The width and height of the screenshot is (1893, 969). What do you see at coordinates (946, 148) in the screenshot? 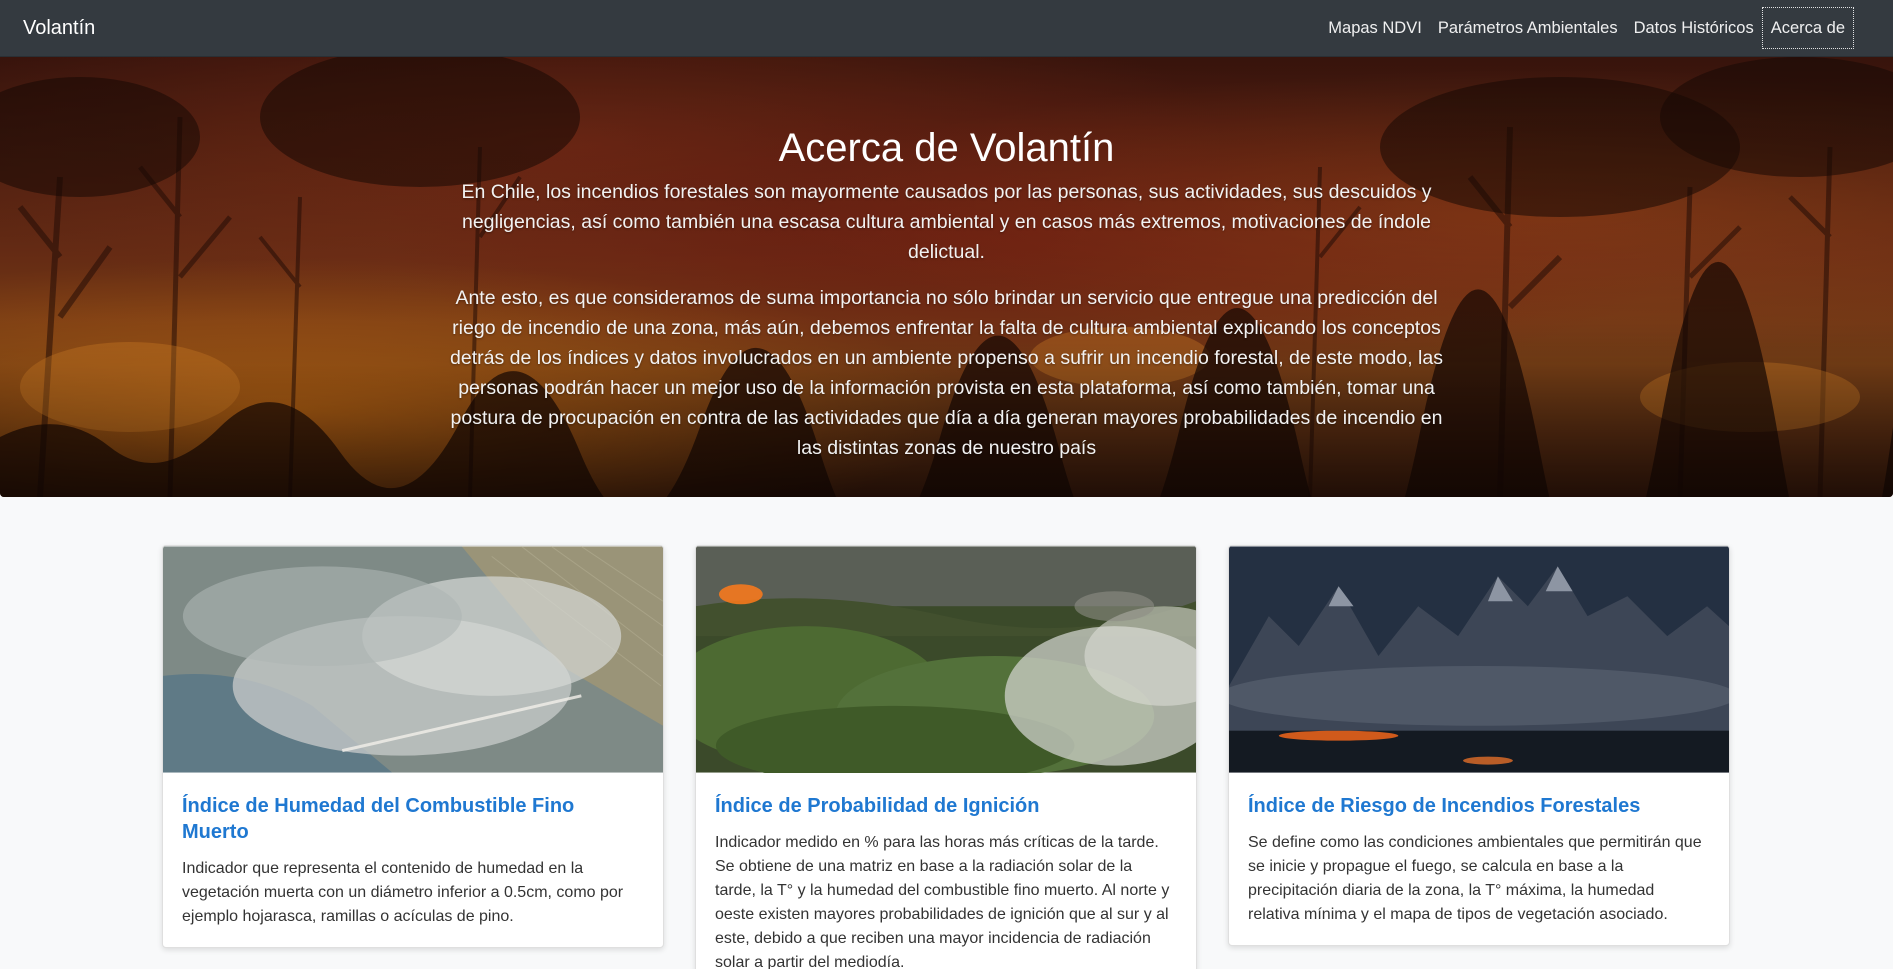
I see `page-title: Acerca de Volantín` at bounding box center [946, 148].